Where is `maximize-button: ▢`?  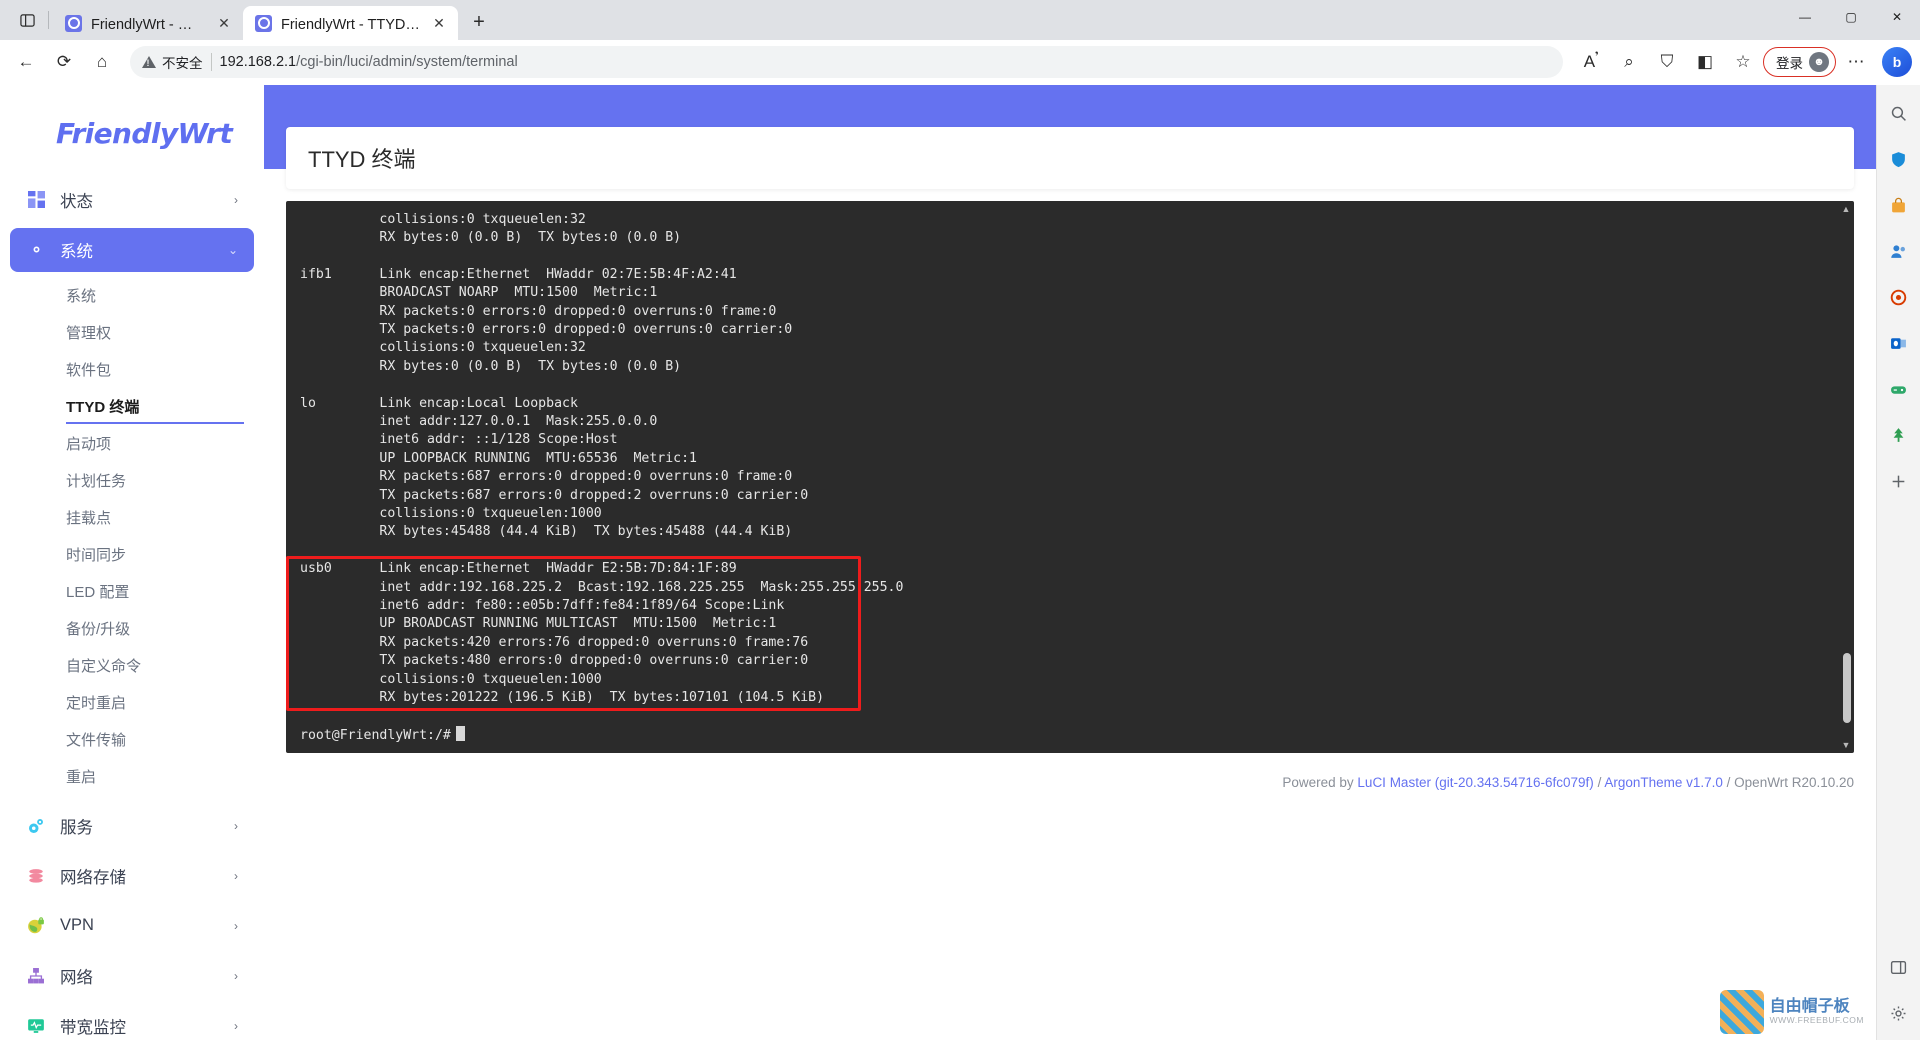 maximize-button: ▢ is located at coordinates (1851, 17).